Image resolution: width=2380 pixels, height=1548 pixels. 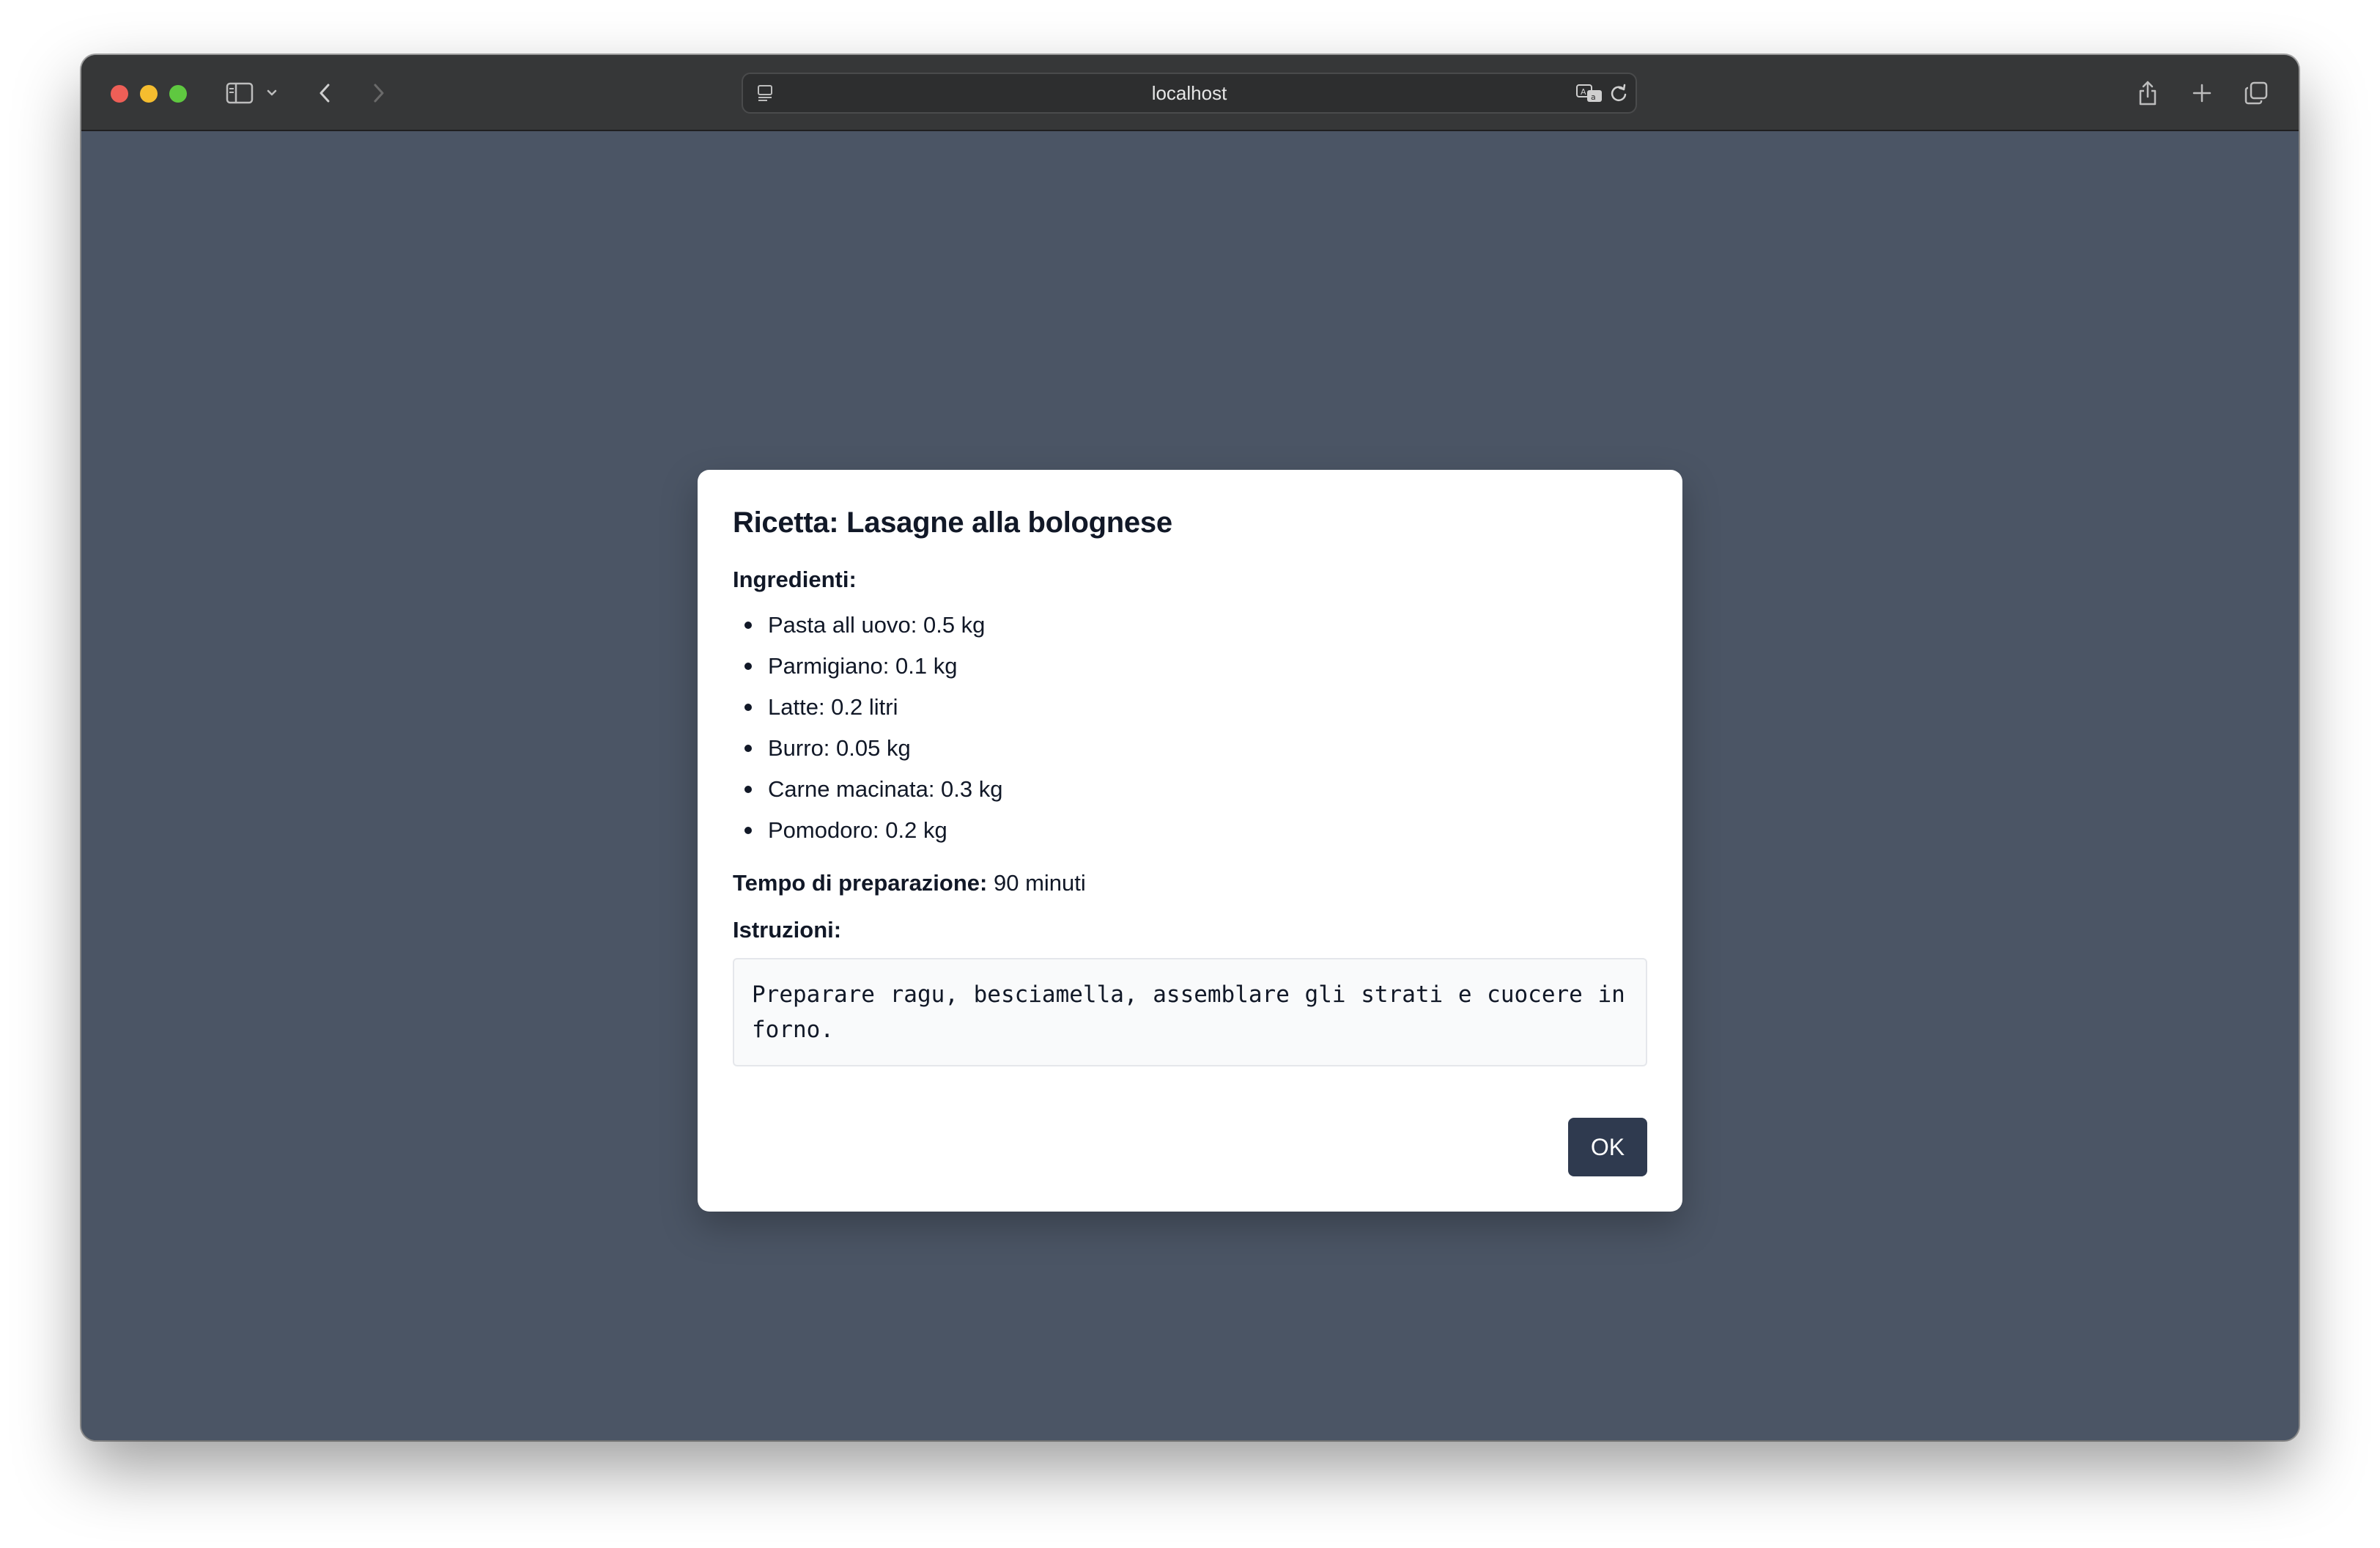 What do you see at coordinates (325, 93) in the screenshot?
I see `back-arrow-icon` at bounding box center [325, 93].